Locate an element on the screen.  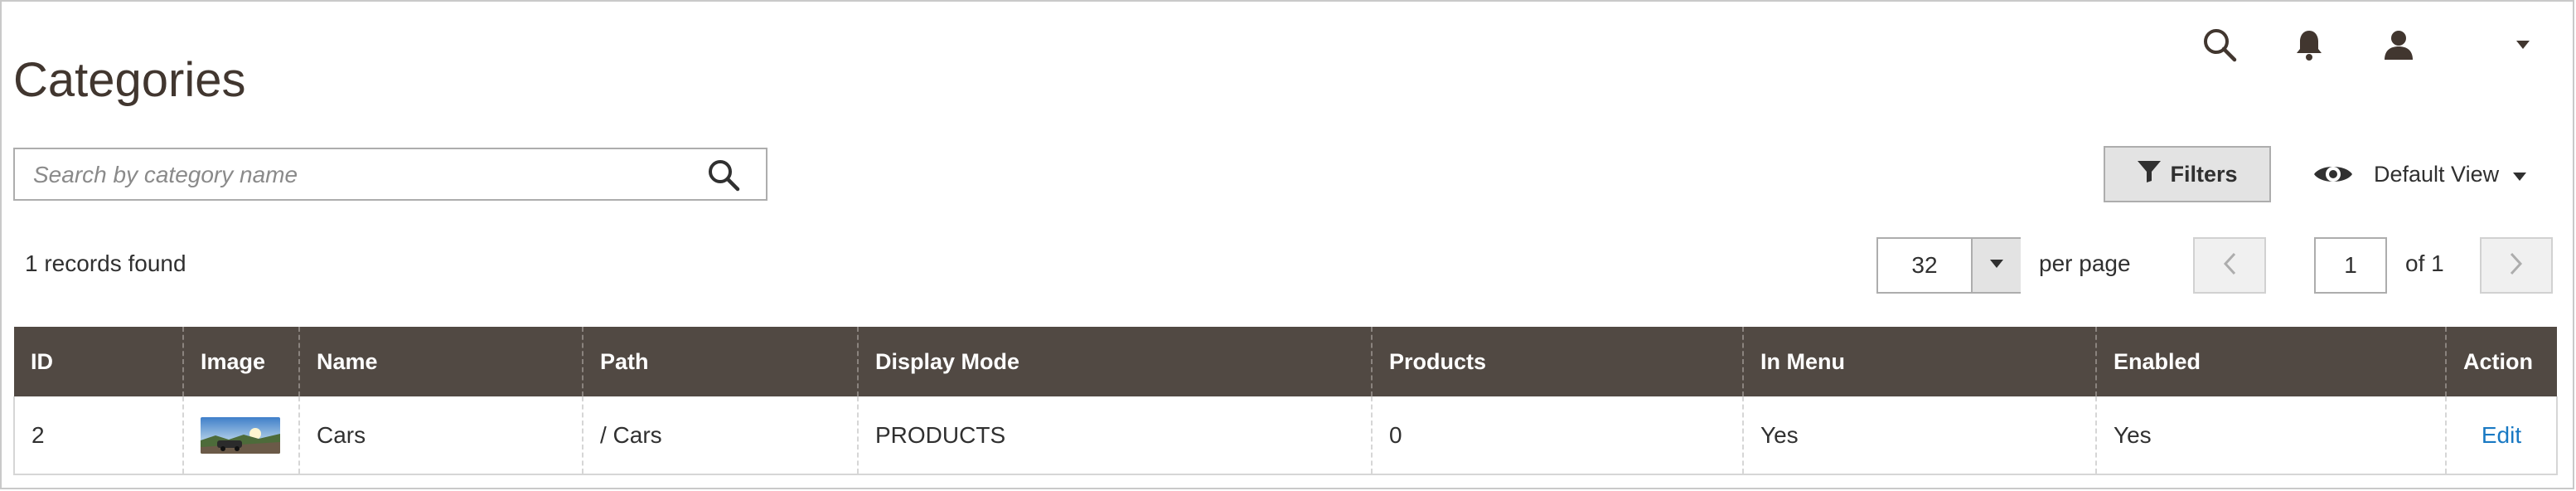
total-pages-label: of 1 is located at coordinates (2424, 263).